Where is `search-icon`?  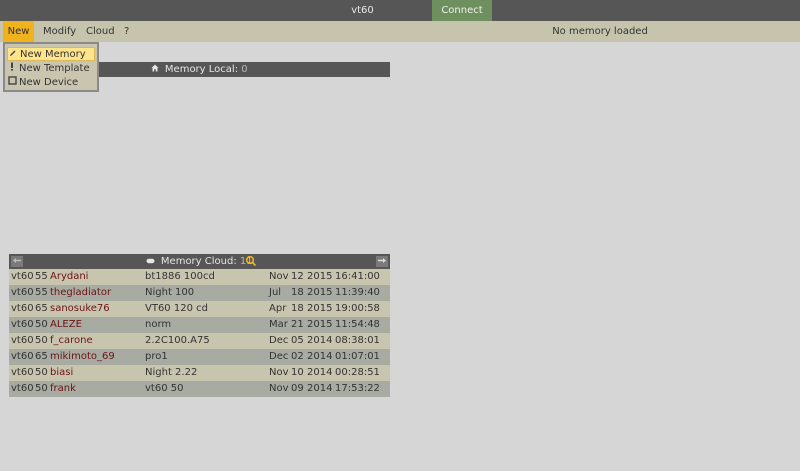
search-icon is located at coordinates (251, 261).